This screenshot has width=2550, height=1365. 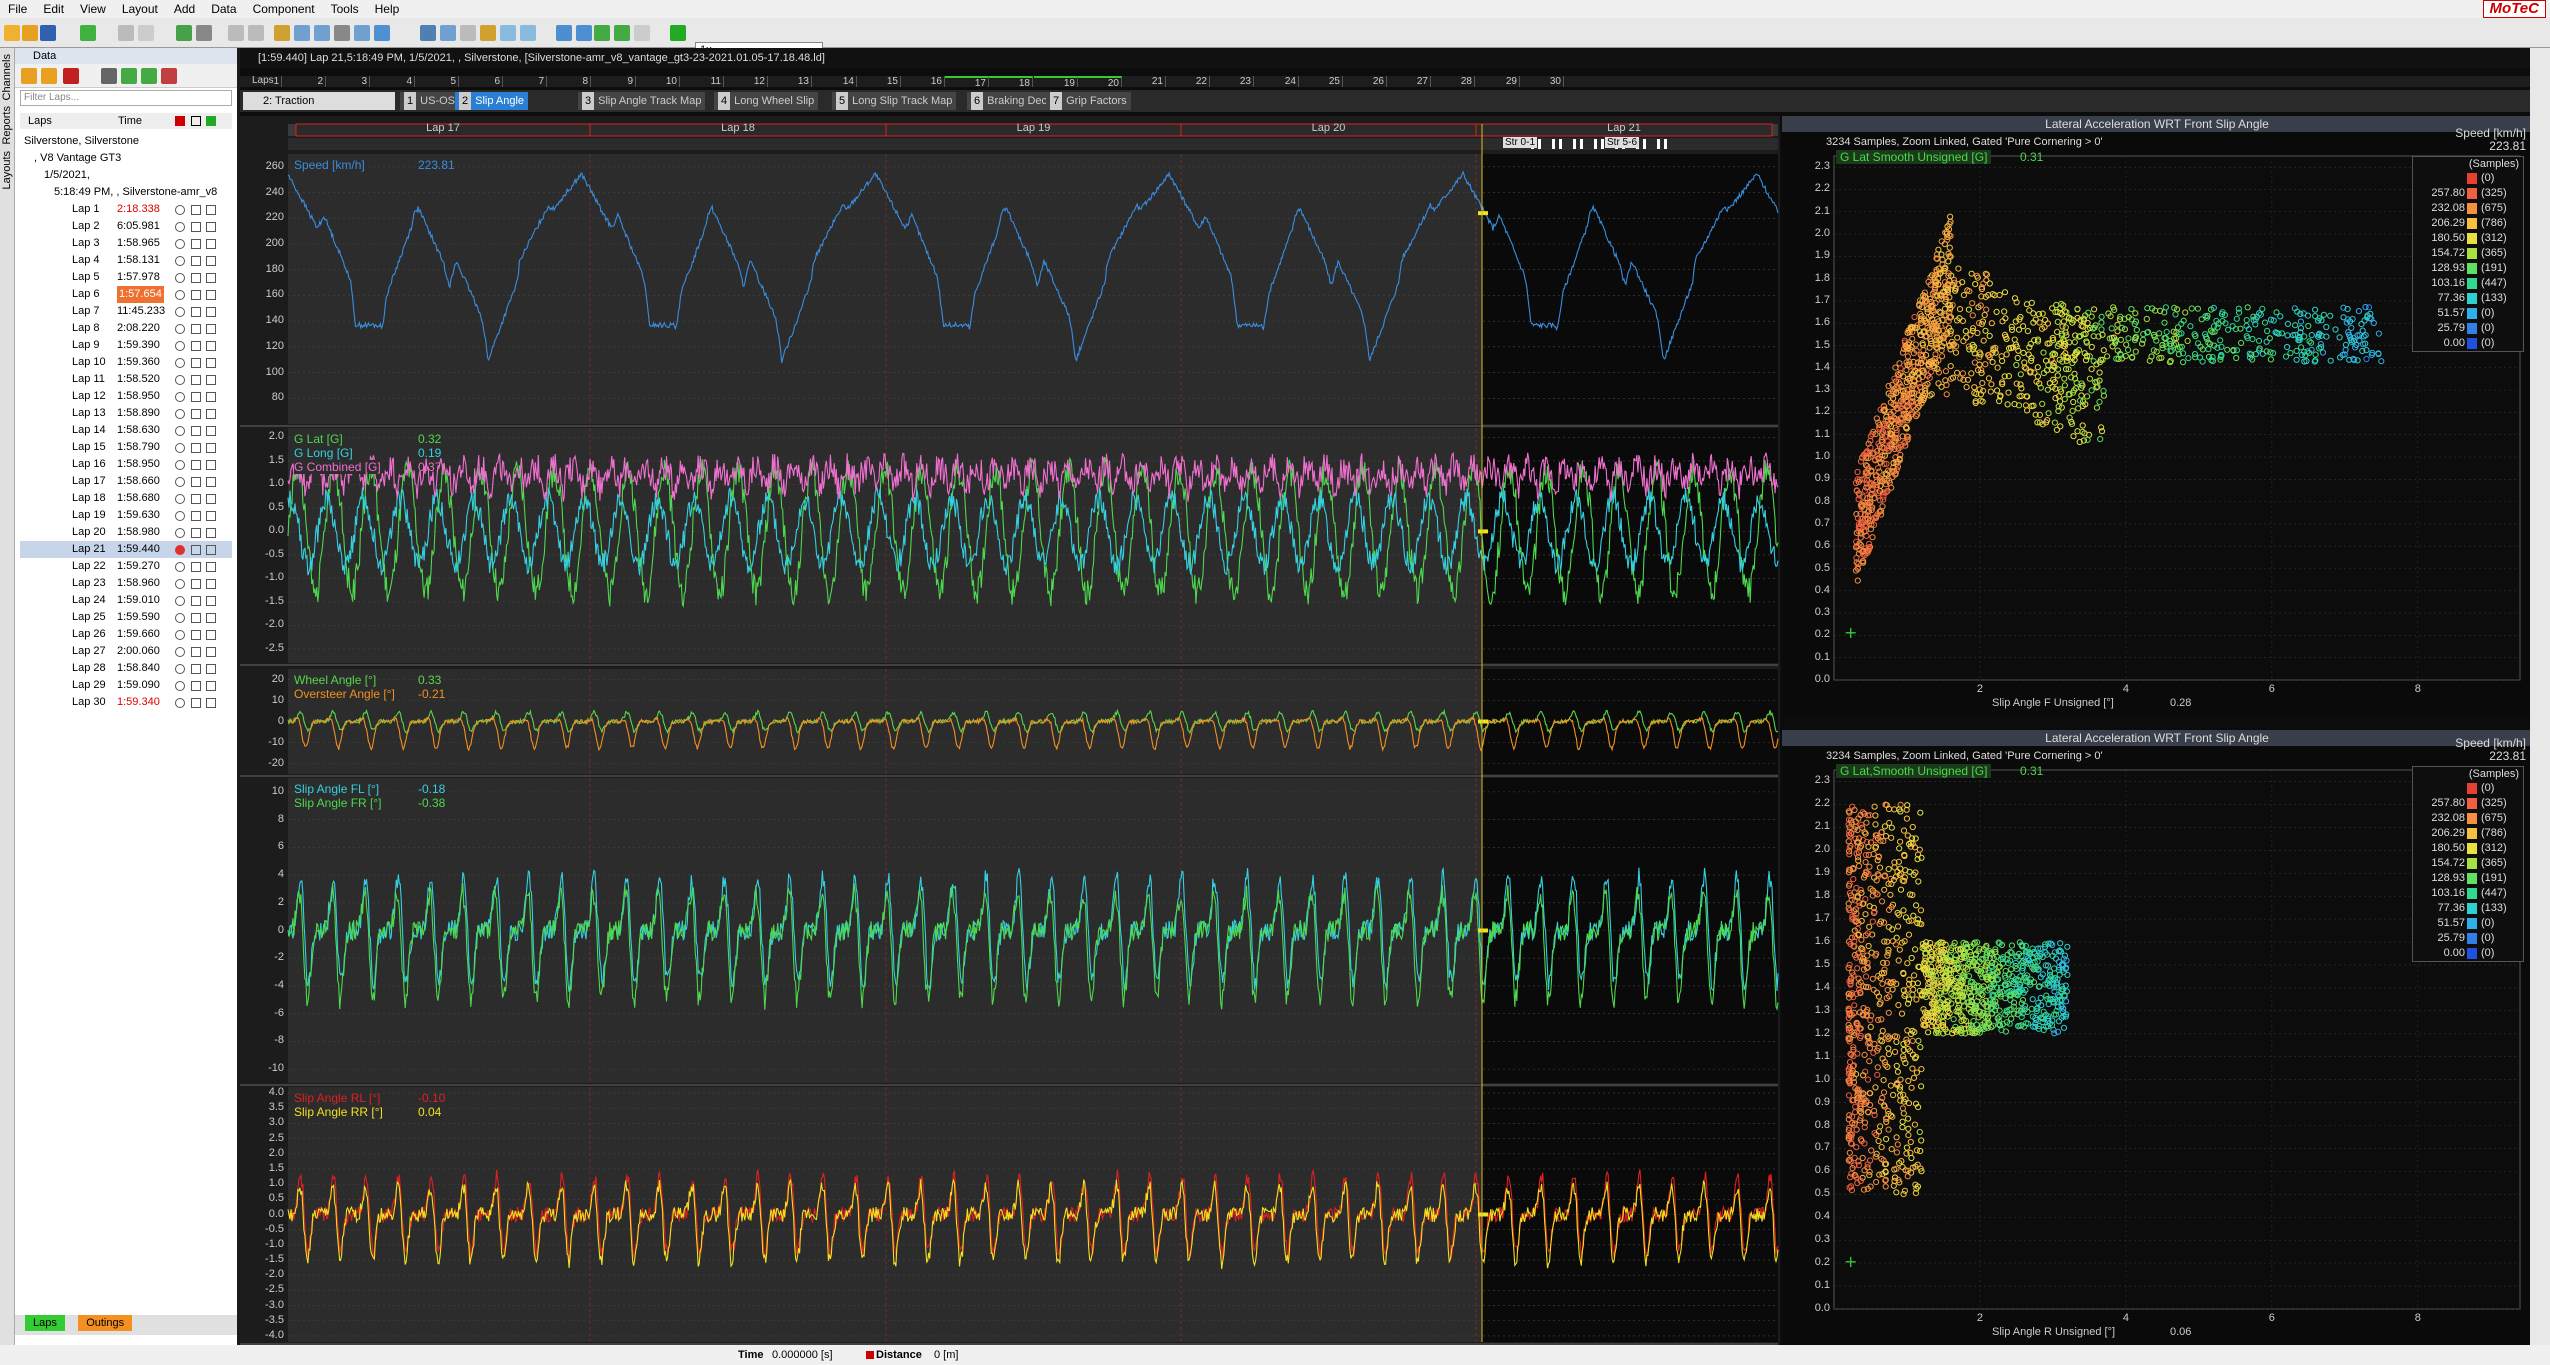 What do you see at coordinates (126, 481) in the screenshot?
I see `lap-row: Lap 17 1:58.660` at bounding box center [126, 481].